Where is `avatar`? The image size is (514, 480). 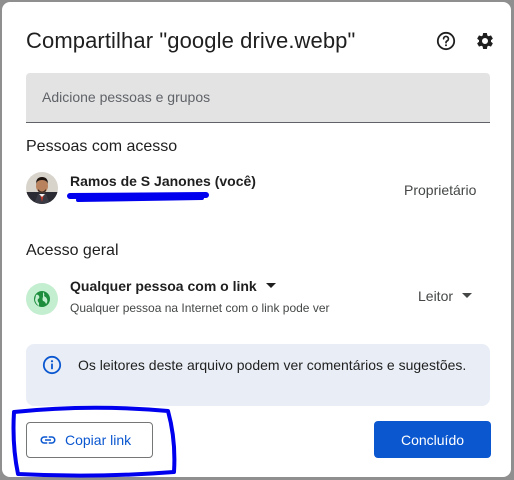
avatar is located at coordinates (42, 188).